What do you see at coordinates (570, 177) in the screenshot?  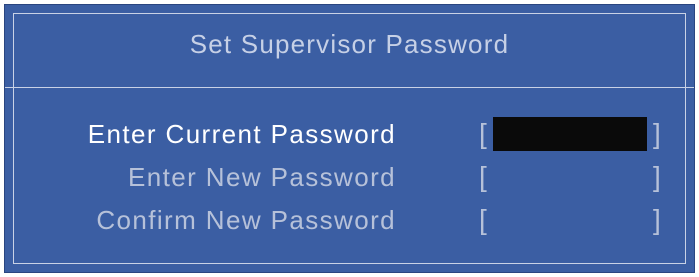 I see `new-password-input` at bounding box center [570, 177].